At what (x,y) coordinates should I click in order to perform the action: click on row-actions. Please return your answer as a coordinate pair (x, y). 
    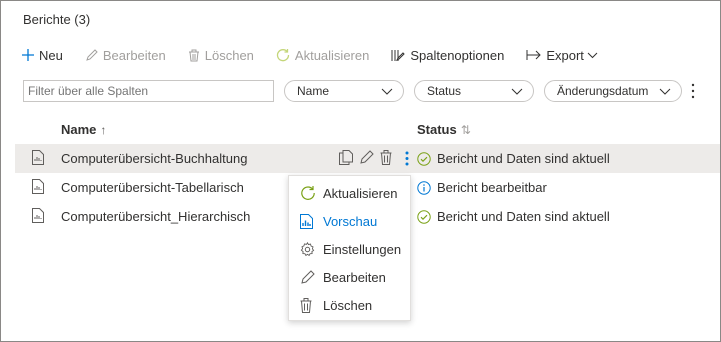
    Looking at the image, I should click on (368, 157).